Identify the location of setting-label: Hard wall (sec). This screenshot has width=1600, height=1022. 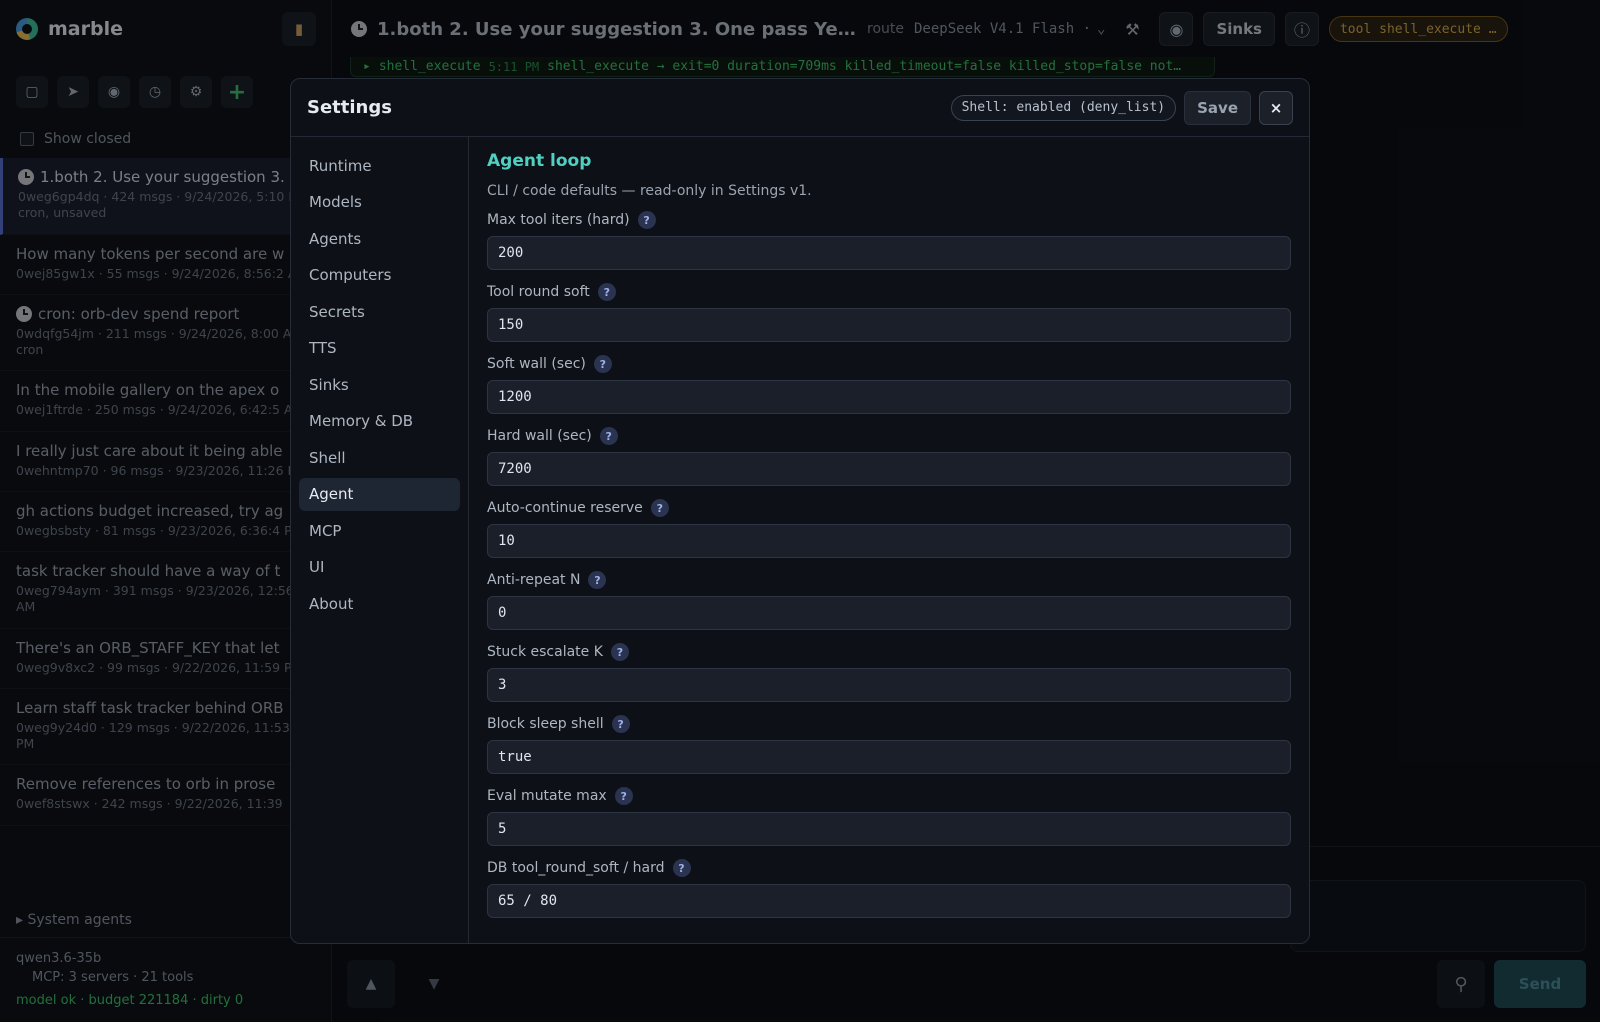
(539, 436).